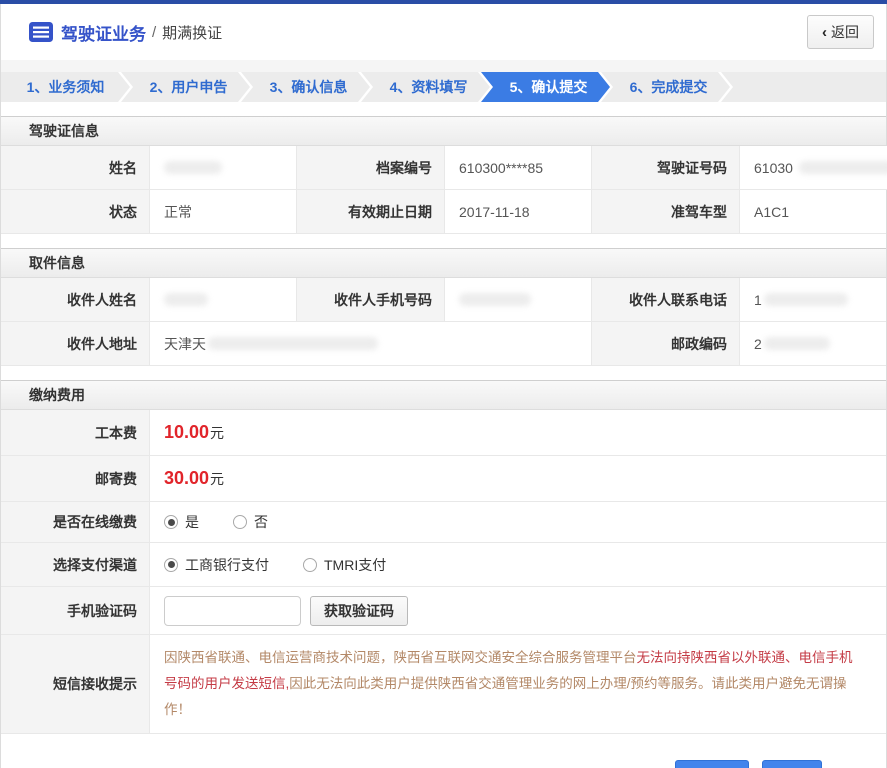  What do you see at coordinates (712, 764) in the screenshot?
I see `previous-step-button: 上一步` at bounding box center [712, 764].